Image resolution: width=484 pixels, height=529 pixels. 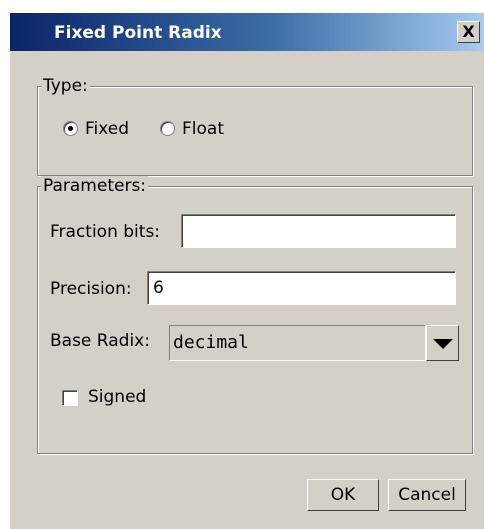 I want to click on fraction-bits-field, so click(x=318, y=231).